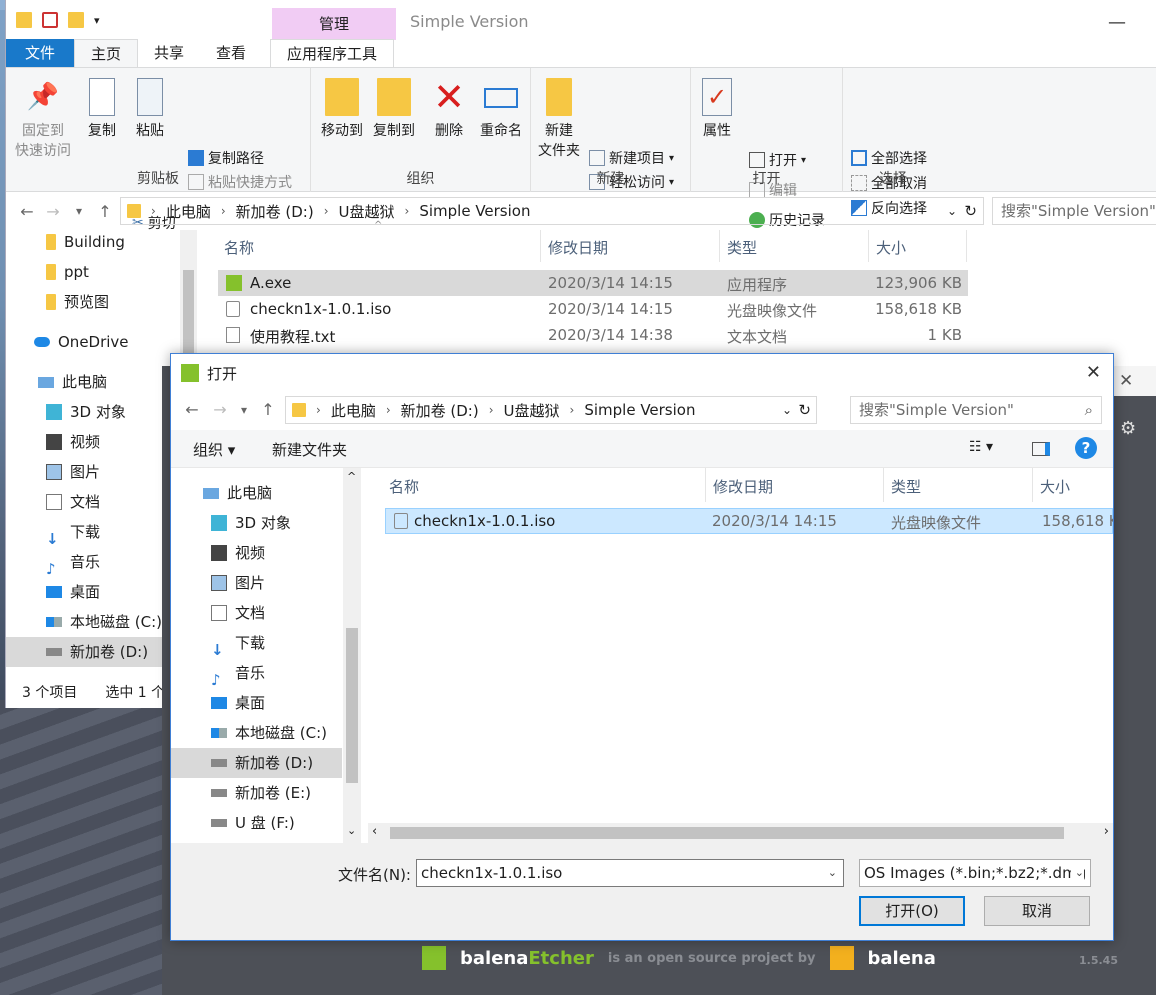  Describe the element at coordinates (975, 873) in the screenshot. I see `filetype-select: OS Images (*.bin;*.bz2;*.dmg ⌄` at that location.